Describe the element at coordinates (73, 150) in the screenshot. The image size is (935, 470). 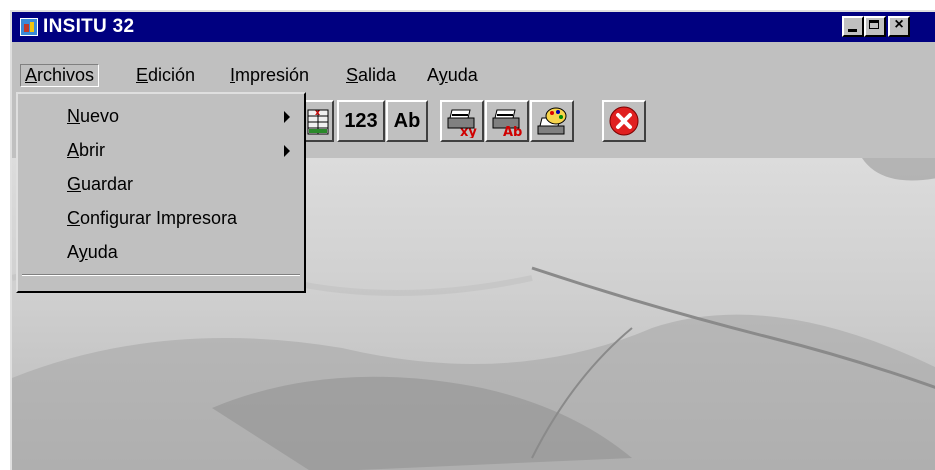
I see `menu-item-abrir-mnemonic: A` at that location.